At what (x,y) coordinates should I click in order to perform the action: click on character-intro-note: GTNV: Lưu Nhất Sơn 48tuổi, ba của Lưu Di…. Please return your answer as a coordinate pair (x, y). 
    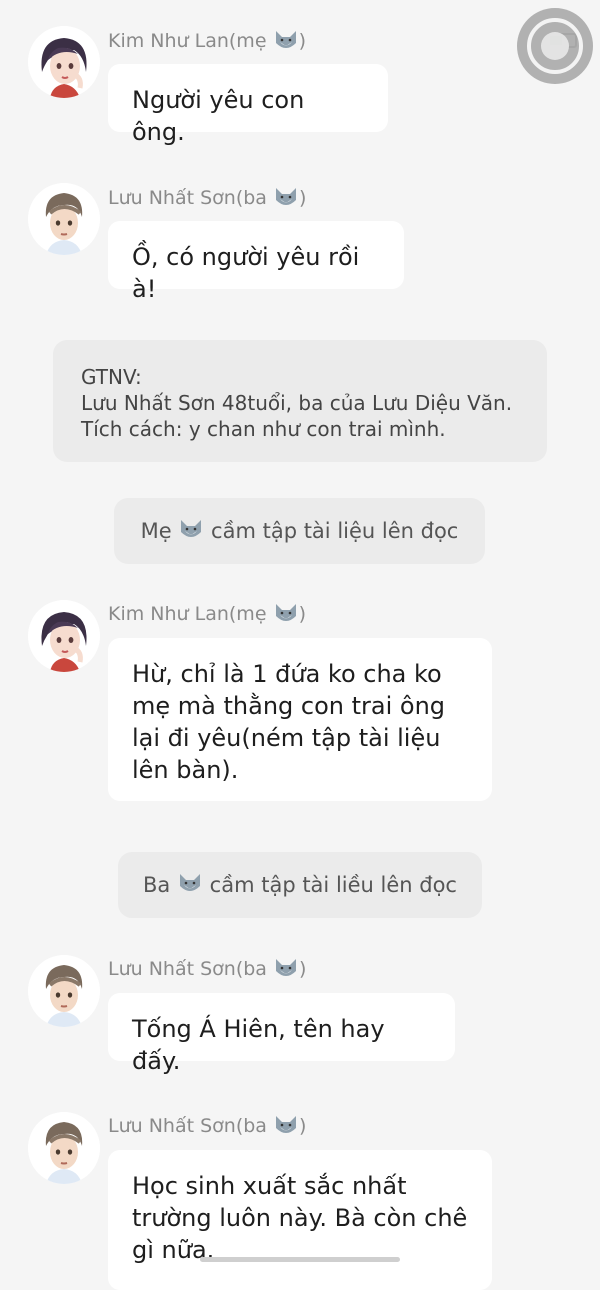
    Looking at the image, I should click on (300, 401).